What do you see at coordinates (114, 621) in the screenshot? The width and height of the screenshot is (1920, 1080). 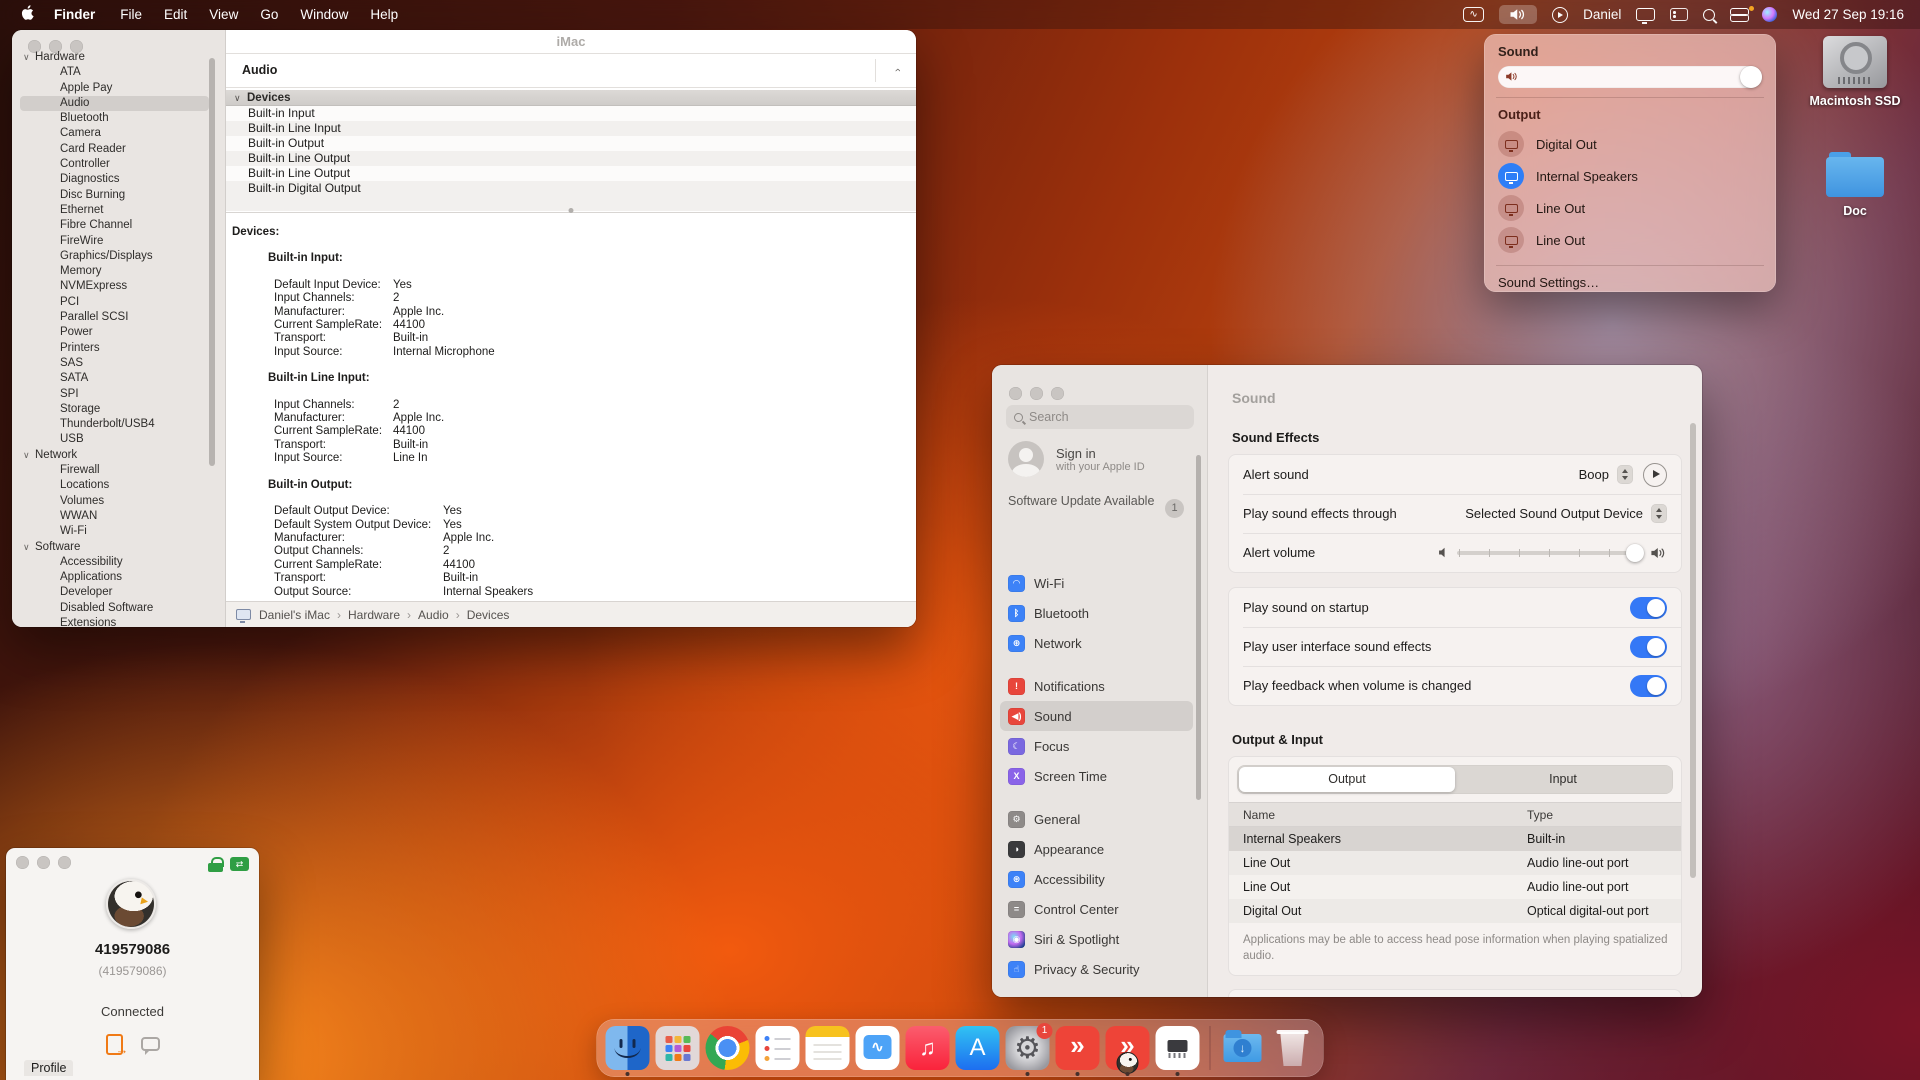 I see `sidebar-item: Extensions` at bounding box center [114, 621].